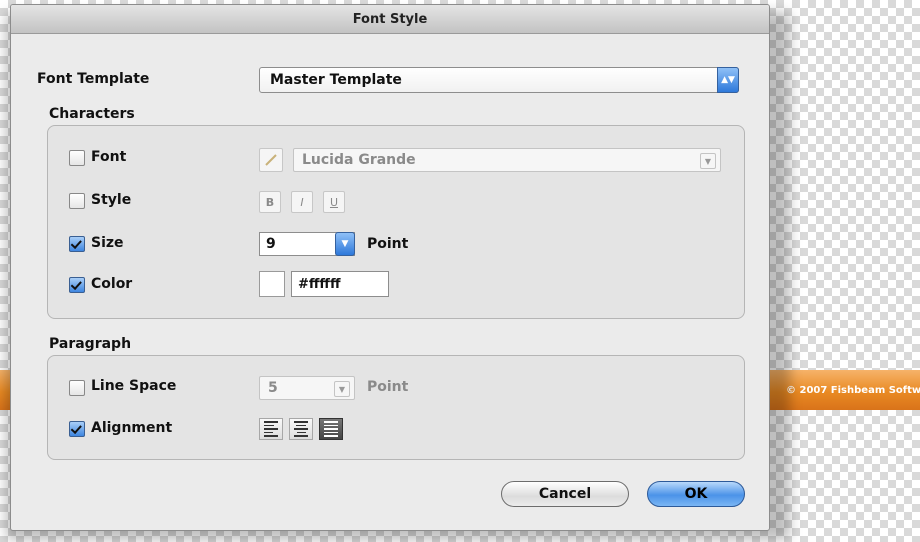 The width and height of the screenshot is (920, 542). I want to click on ok-button: OK, so click(696, 494).